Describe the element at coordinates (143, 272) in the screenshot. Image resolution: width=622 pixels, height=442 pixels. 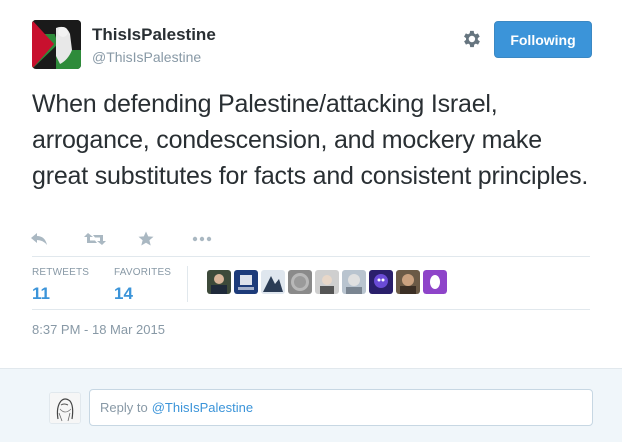
I see `favorites-label: FAVORITES` at that location.